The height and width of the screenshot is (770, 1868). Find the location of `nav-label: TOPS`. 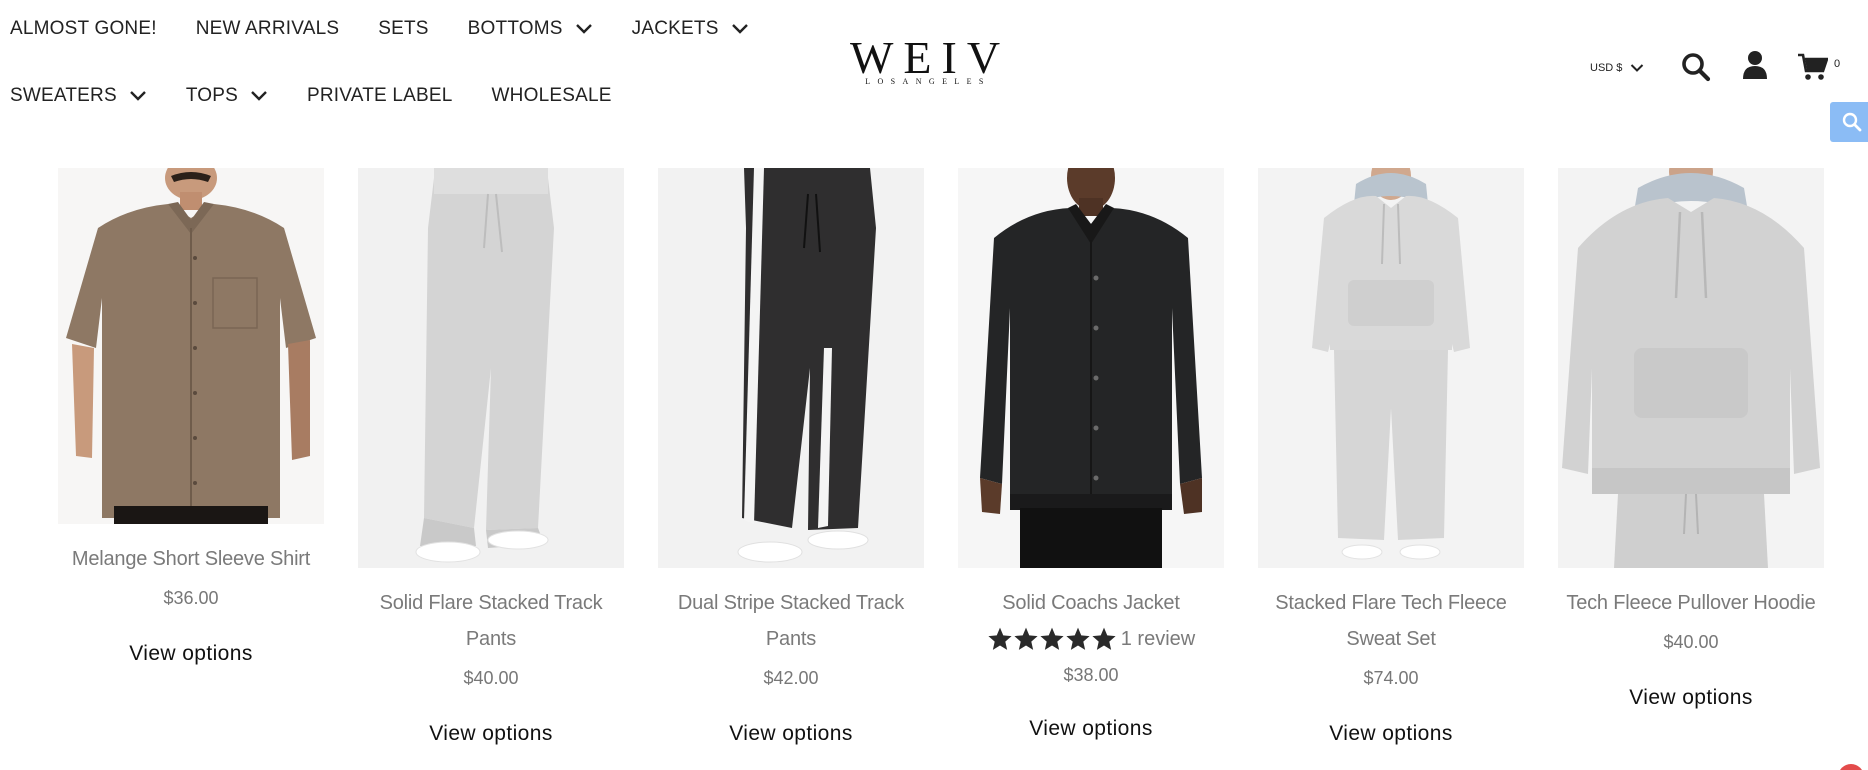

nav-label: TOPS is located at coordinates (212, 95).